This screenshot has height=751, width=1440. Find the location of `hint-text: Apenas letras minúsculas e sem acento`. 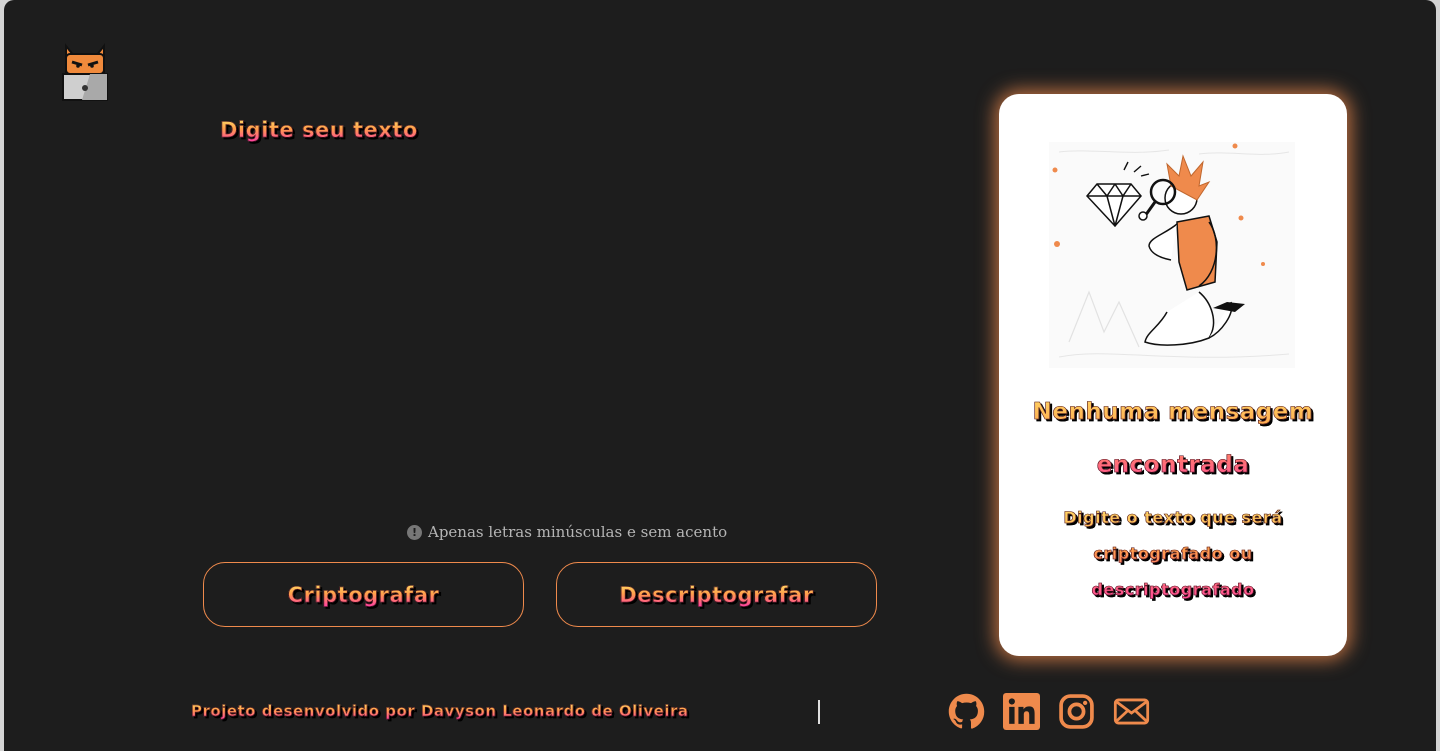

hint-text: Apenas letras minúsculas e sem acento is located at coordinates (578, 532).